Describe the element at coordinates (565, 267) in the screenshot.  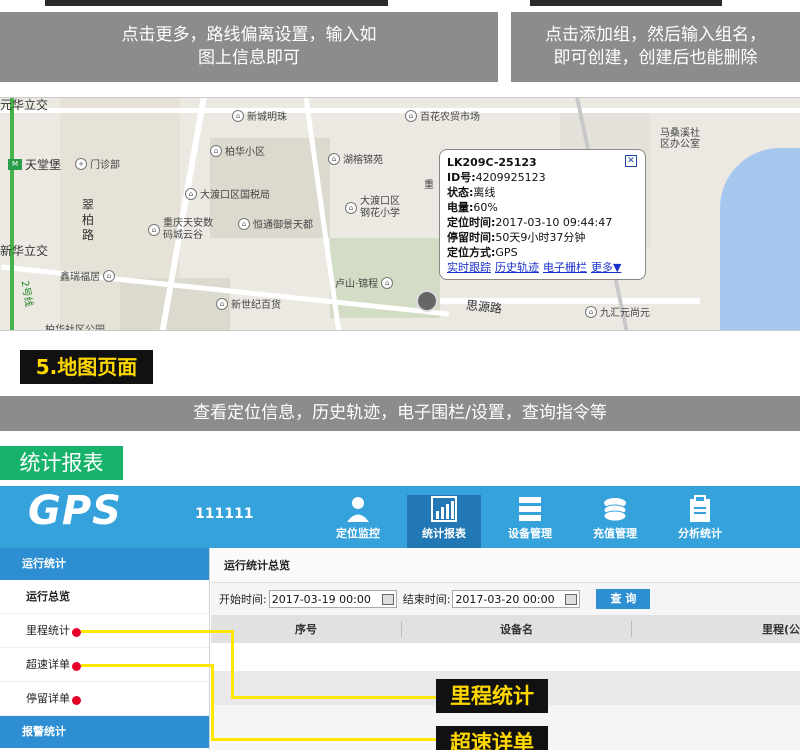
I see `geofence-link: 电子栅栏` at that location.